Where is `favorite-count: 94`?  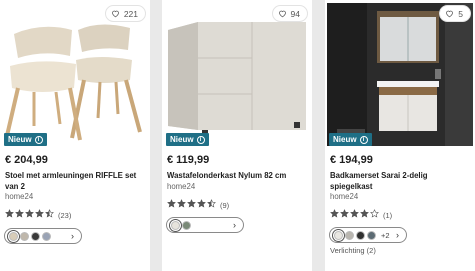 favorite-count: 94 is located at coordinates (295, 13).